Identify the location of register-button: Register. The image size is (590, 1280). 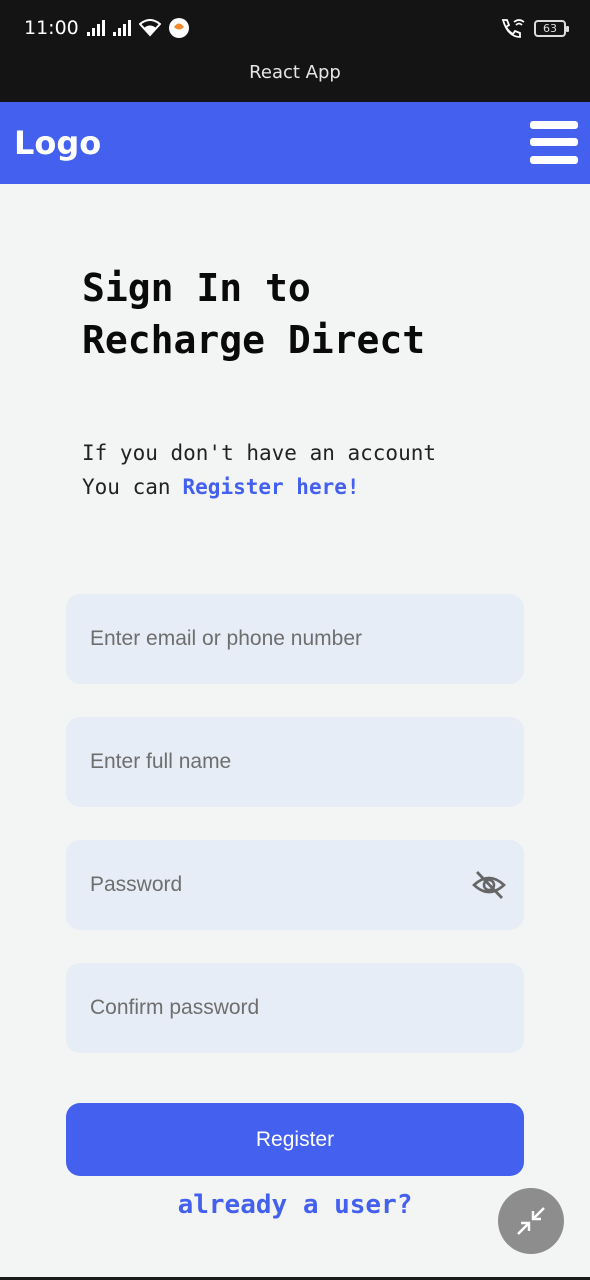
(295, 1139).